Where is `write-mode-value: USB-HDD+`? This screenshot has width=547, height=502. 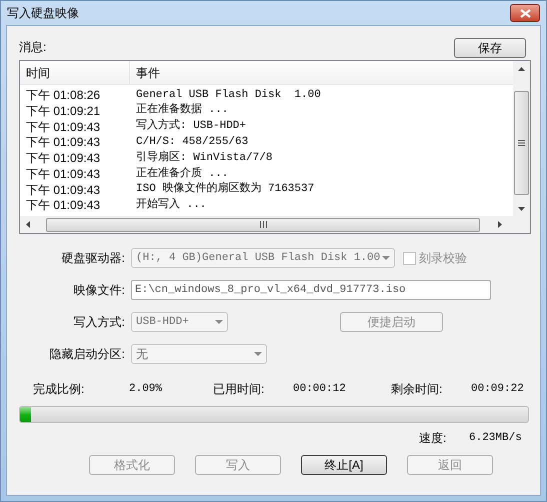 write-mode-value: USB-HDD+ is located at coordinates (162, 322).